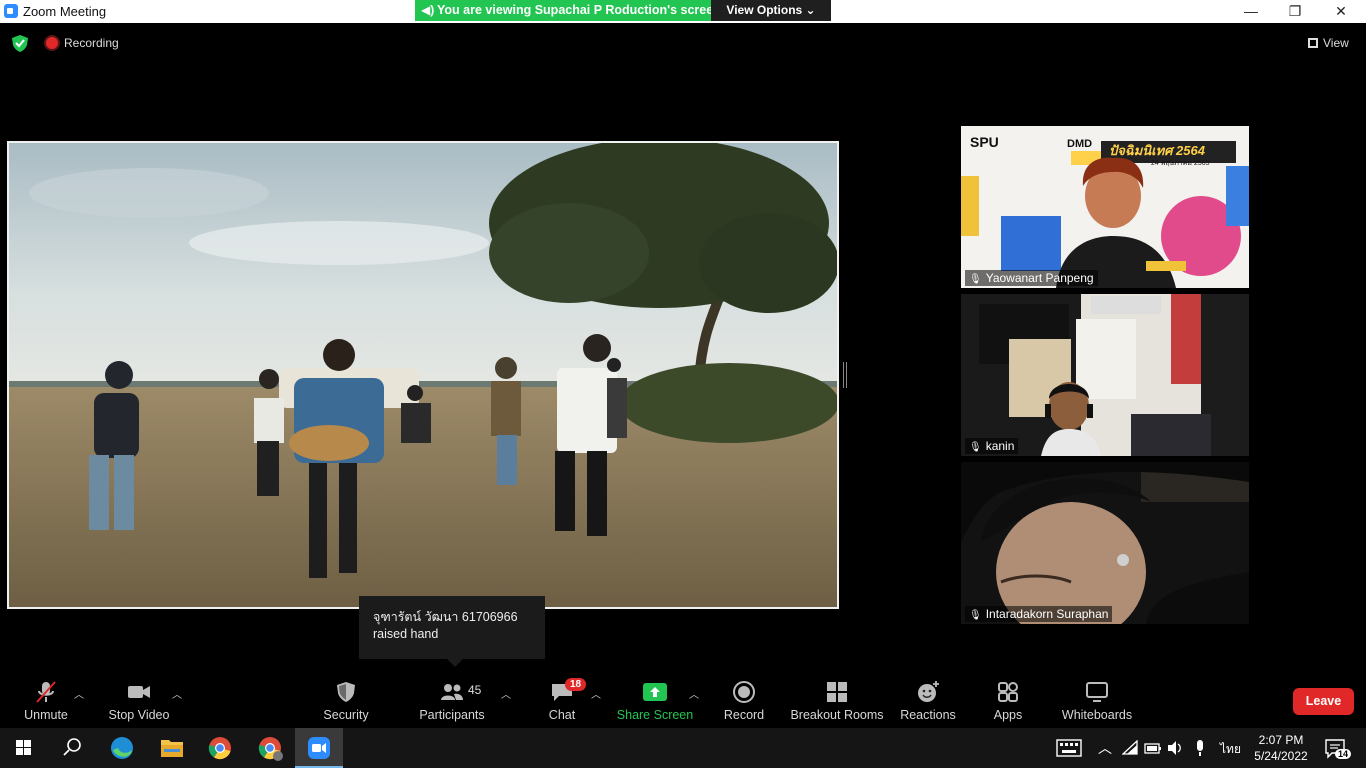 Image resolution: width=1366 pixels, height=768 pixels. I want to click on chrome-profile-icon, so click(270, 749).